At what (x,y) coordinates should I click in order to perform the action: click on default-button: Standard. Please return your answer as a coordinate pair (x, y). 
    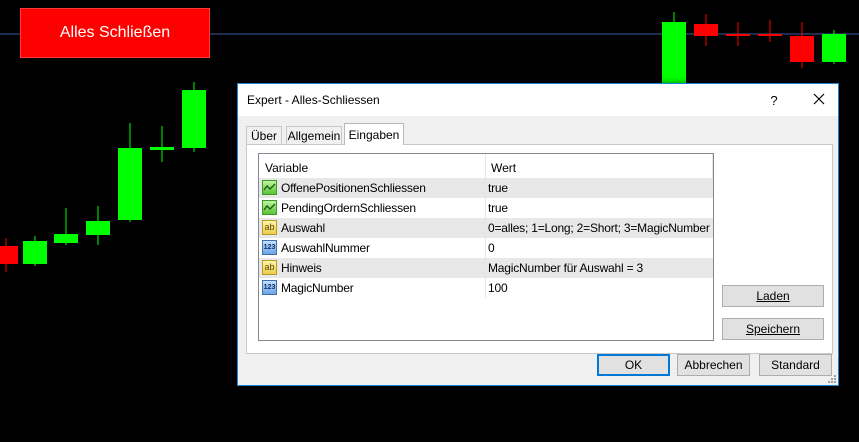
    Looking at the image, I should click on (795, 365).